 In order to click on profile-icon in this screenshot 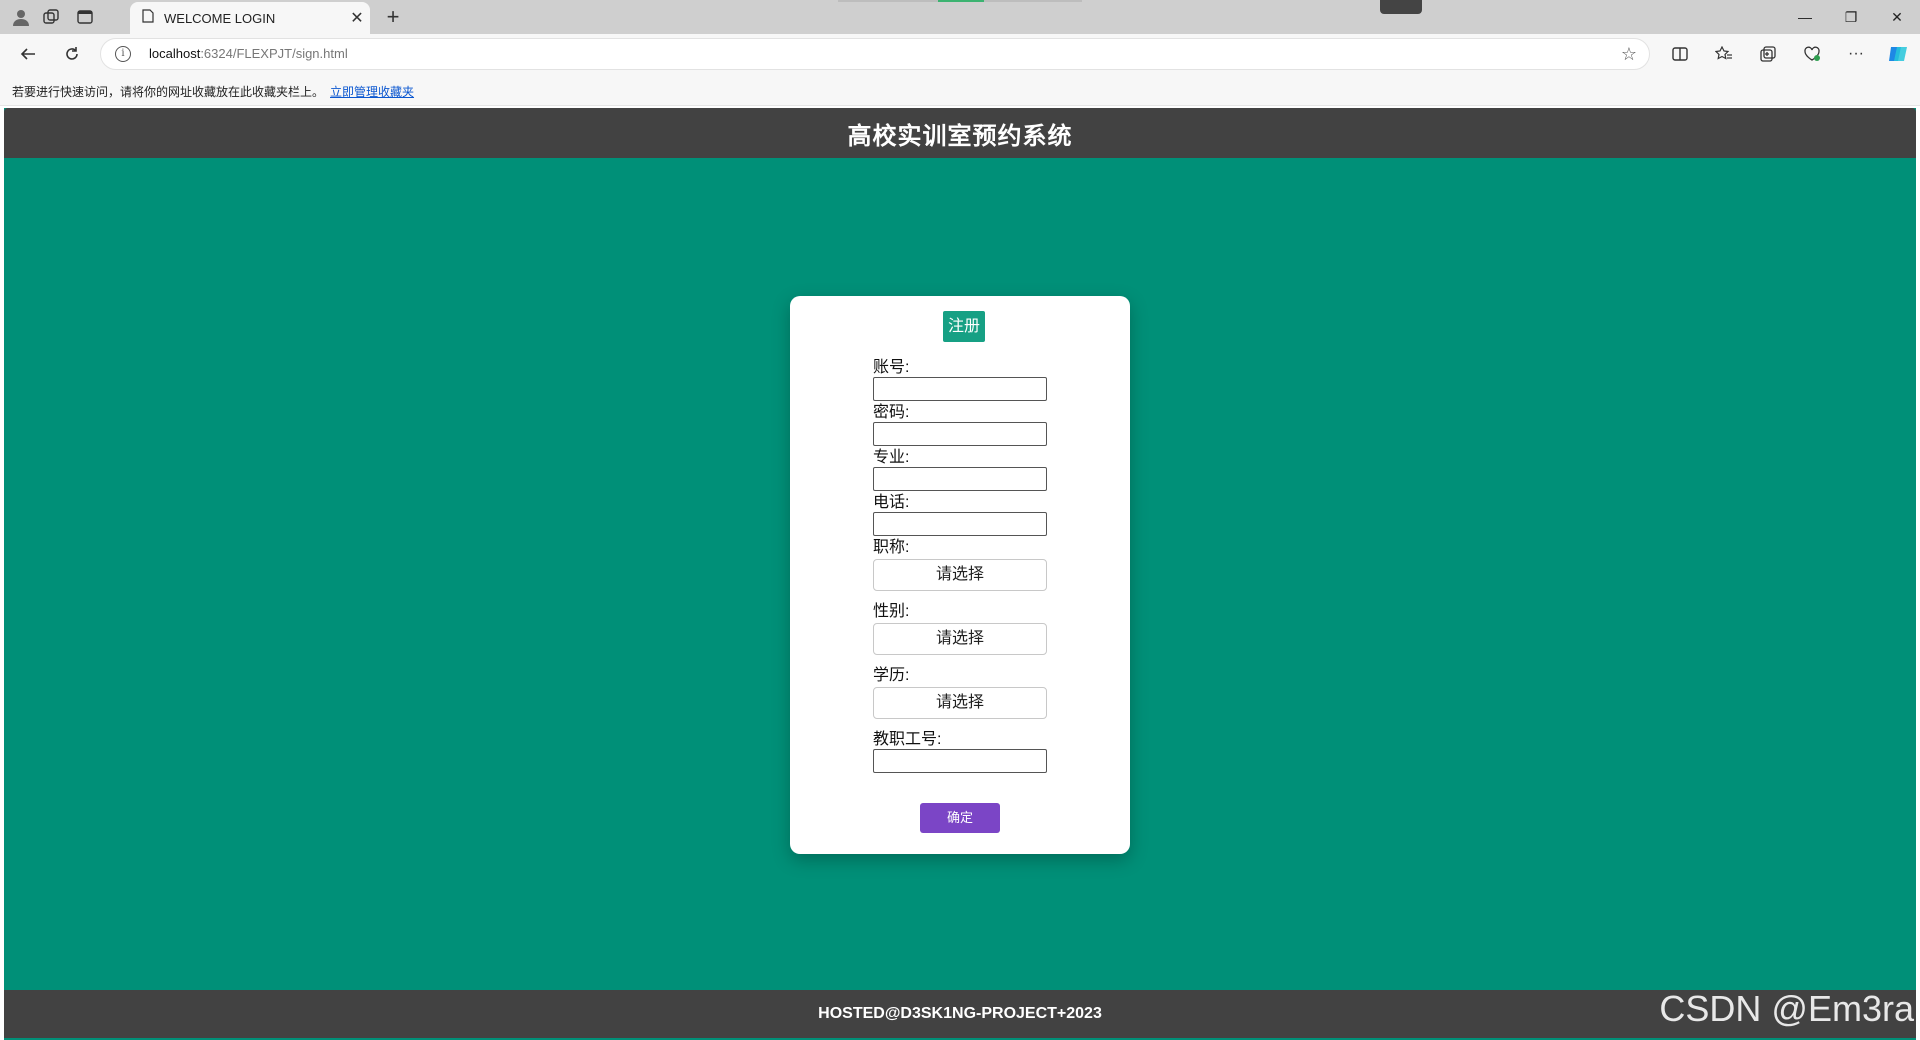, I will do `click(21, 17)`.